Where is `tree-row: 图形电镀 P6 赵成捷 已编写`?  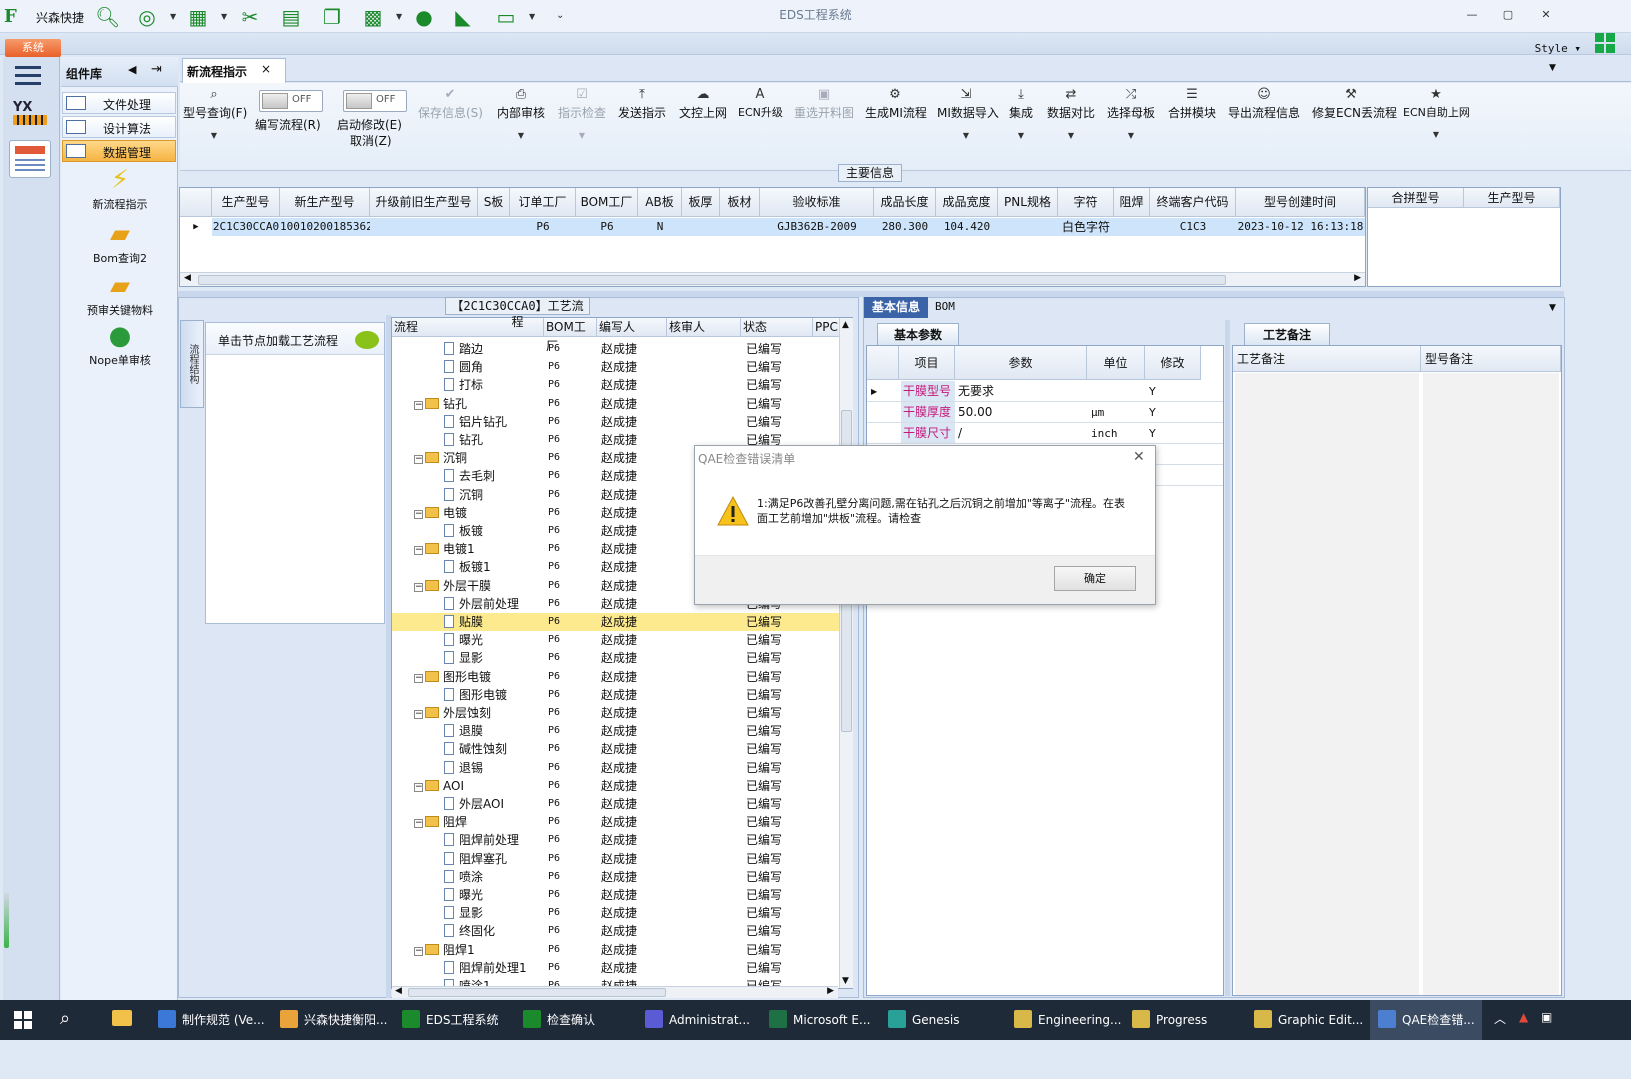 tree-row: 图形电镀 P6 赵成捷 已编写 is located at coordinates (616, 695).